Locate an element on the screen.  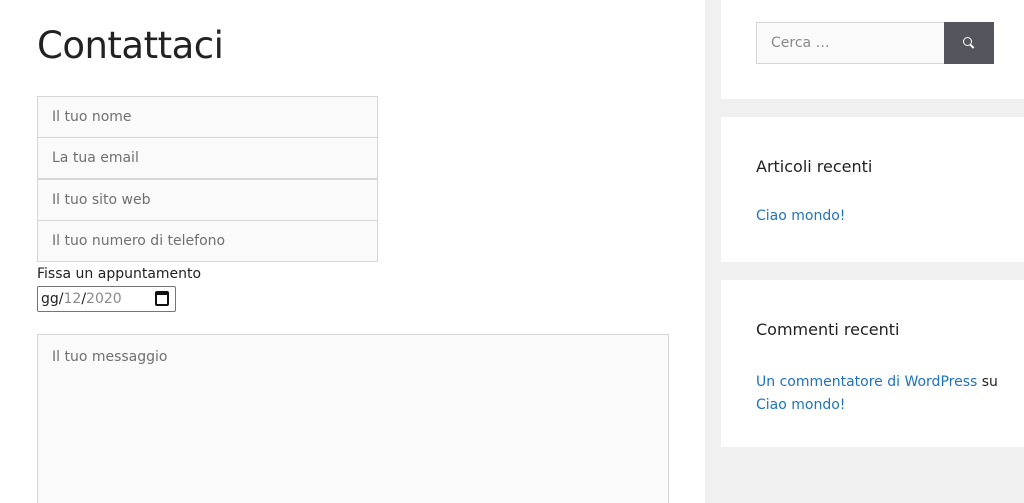
website-field: Il tuo sito web is located at coordinates (207, 200).